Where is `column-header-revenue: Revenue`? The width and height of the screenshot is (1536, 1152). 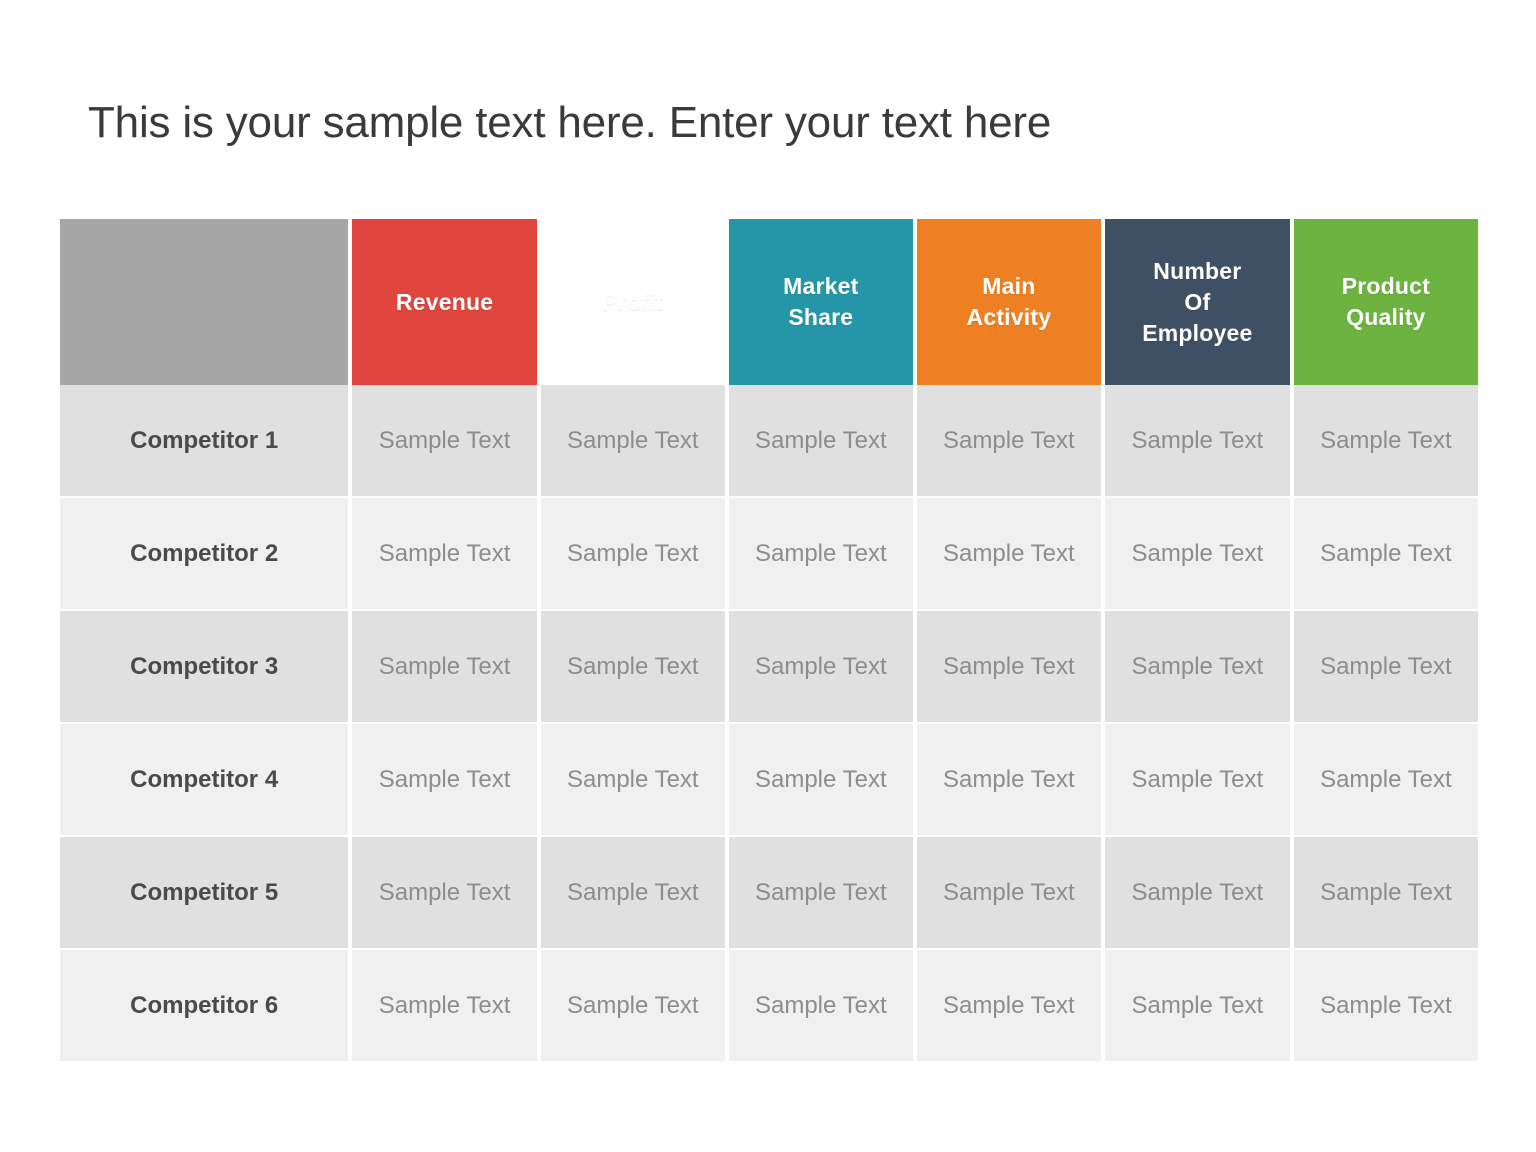 column-header-revenue: Revenue is located at coordinates (446, 302).